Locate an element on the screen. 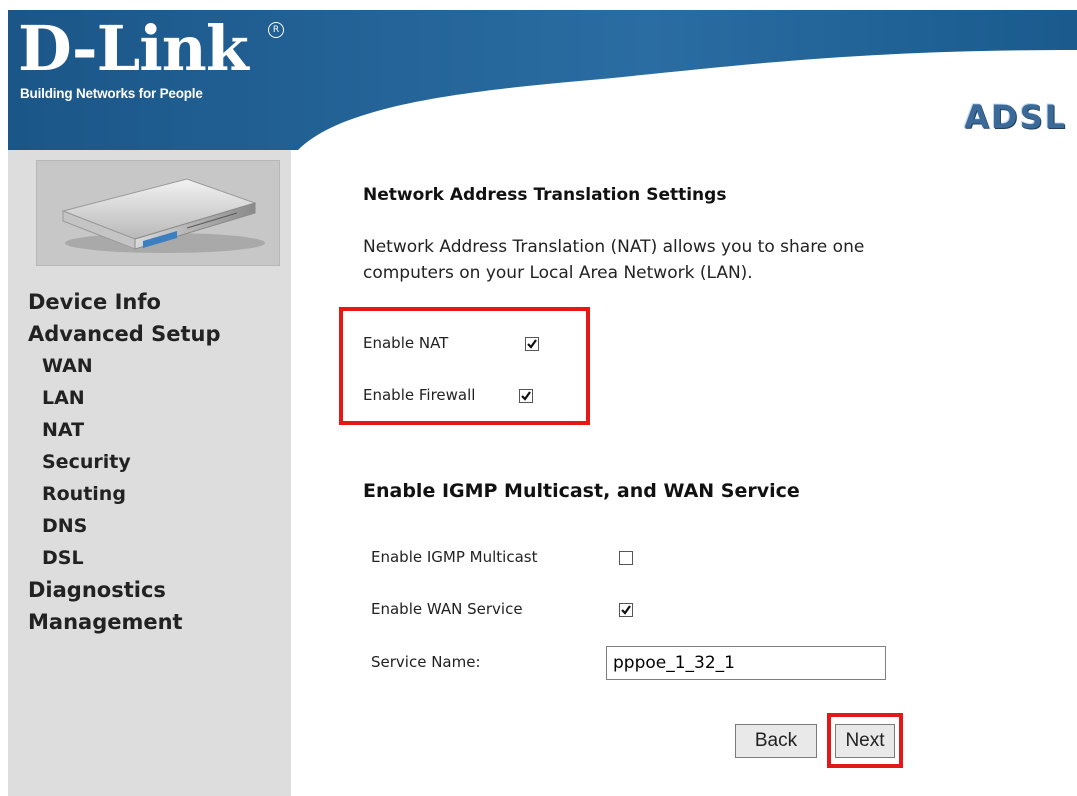  sidebar-item-wan: WAN is located at coordinates (149, 366).